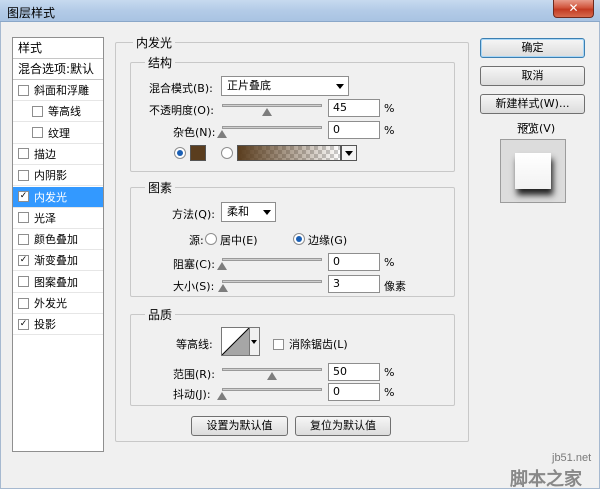  I want to click on preview-square, so click(533, 171).